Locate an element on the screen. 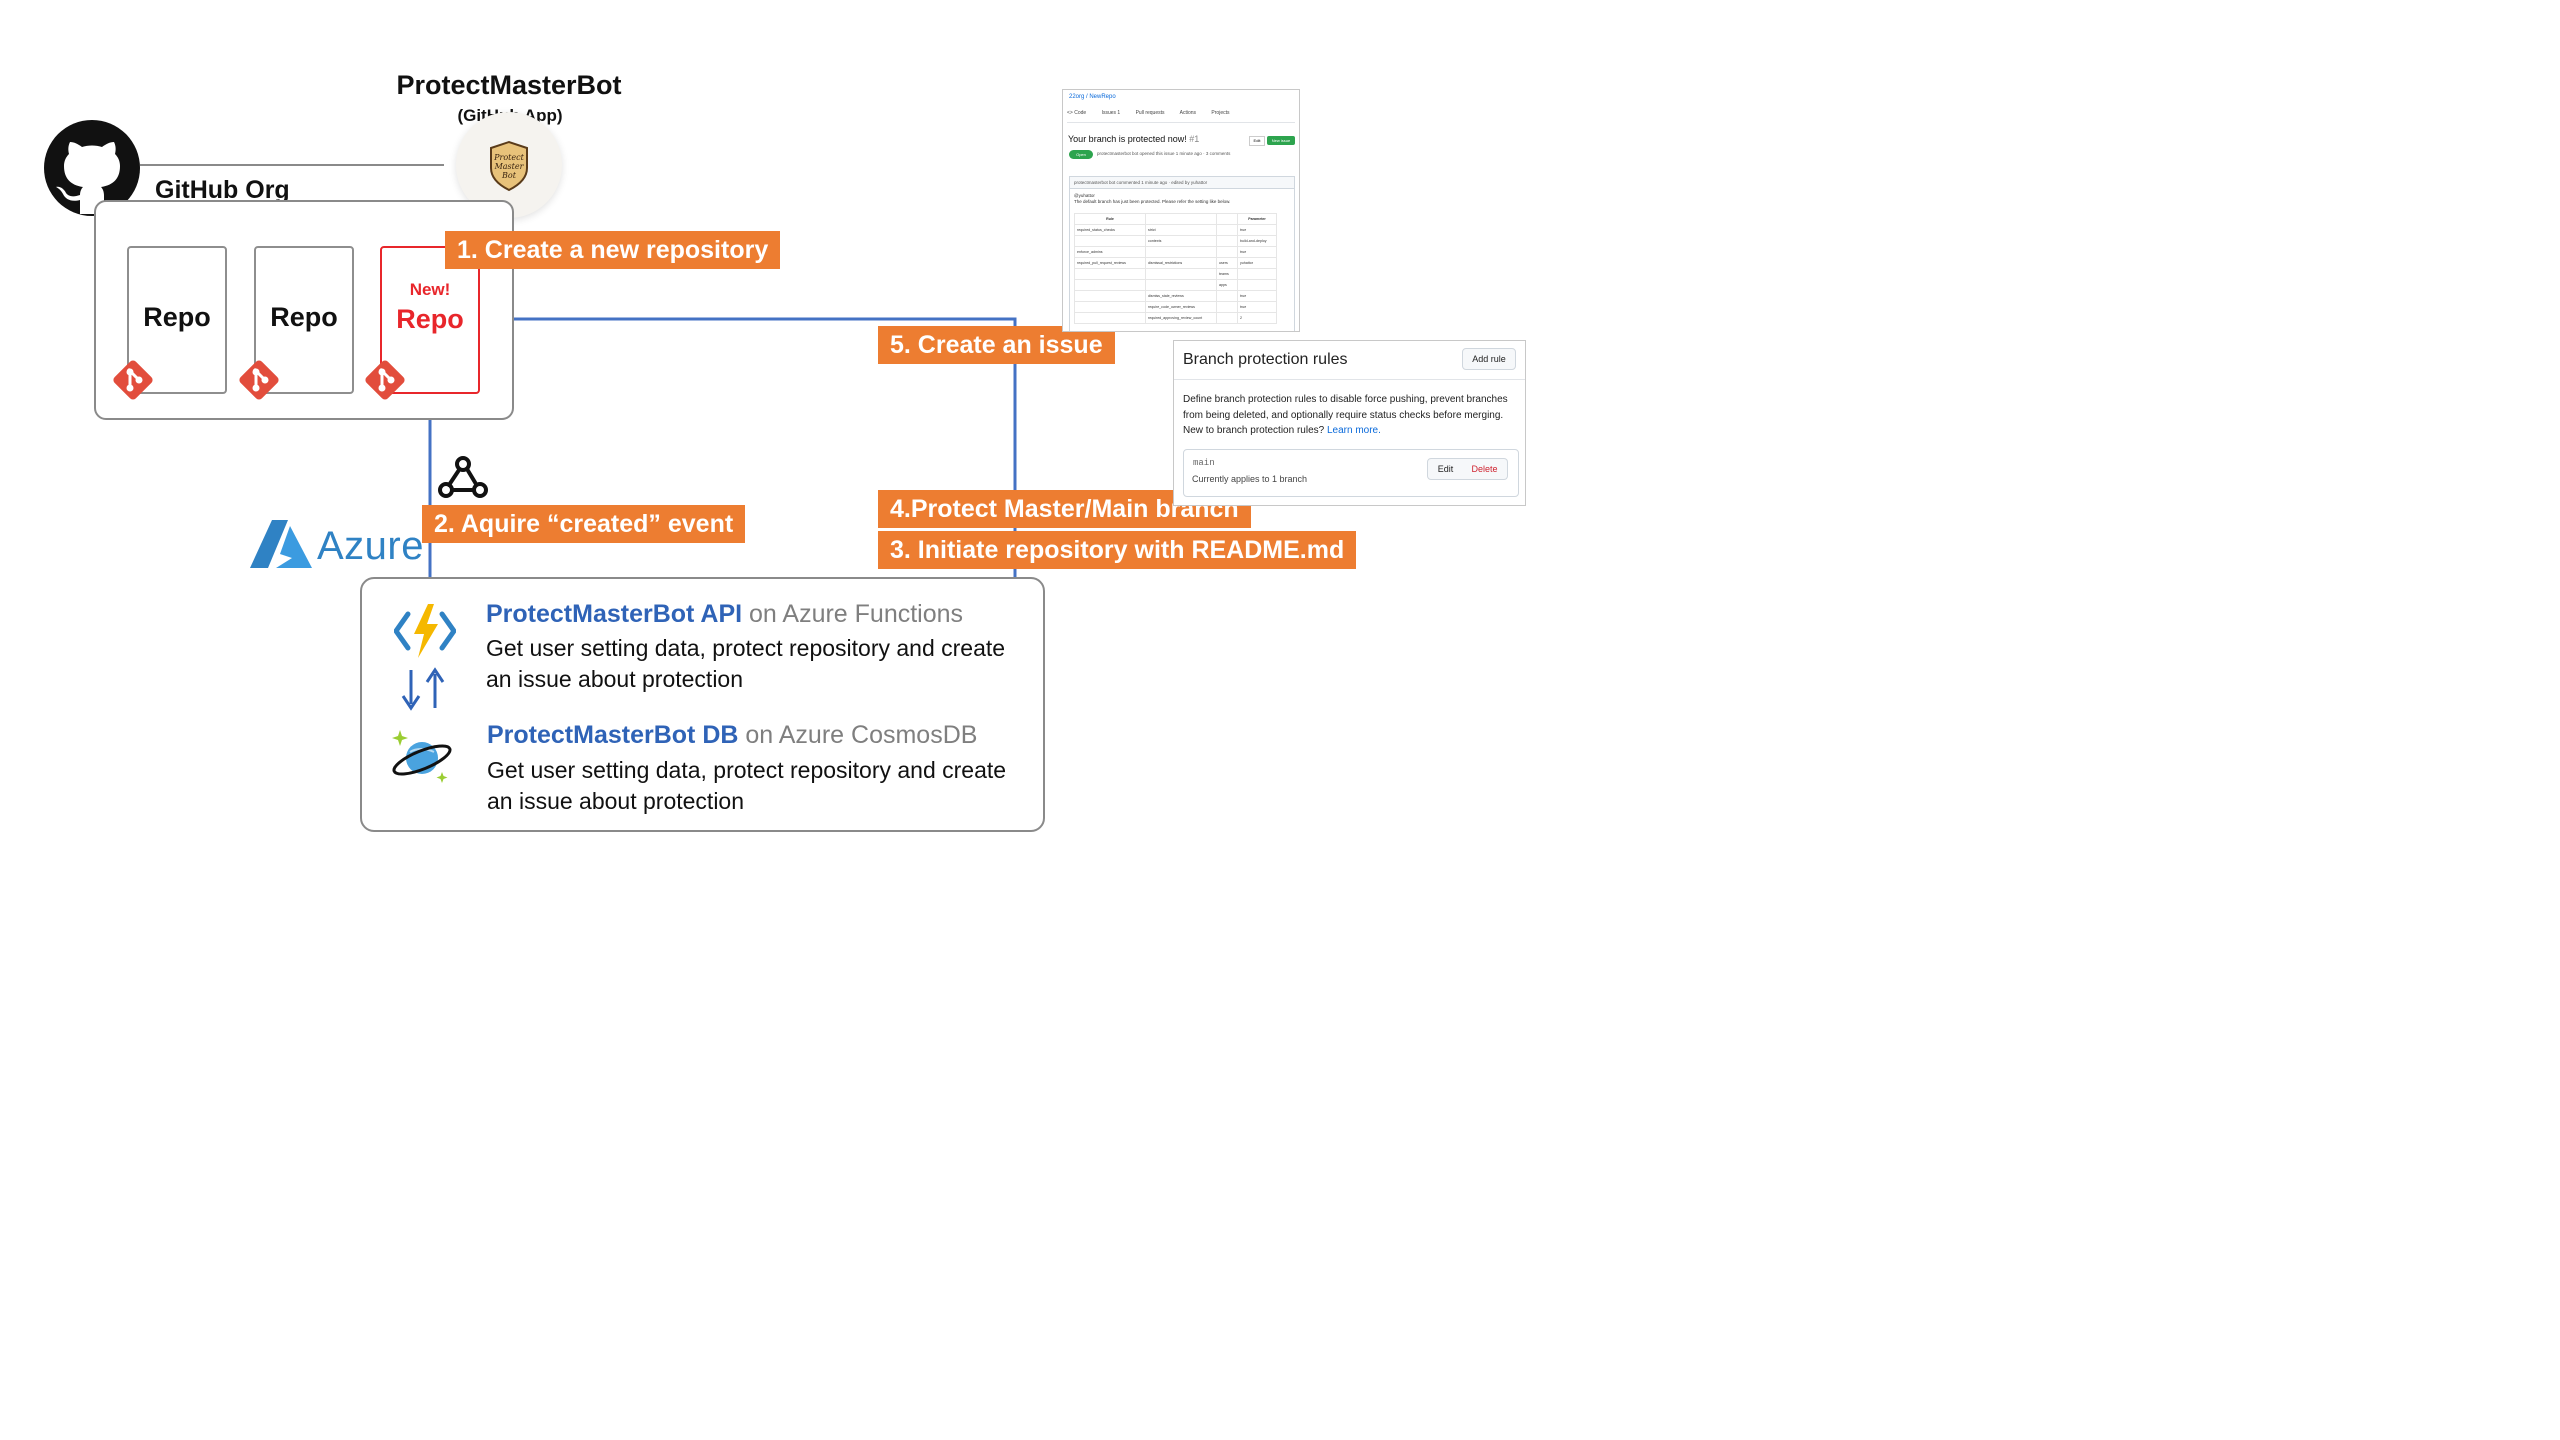 This screenshot has height=1440, width=2560. table-row: required_approving_review_count 2 is located at coordinates (1175, 318).